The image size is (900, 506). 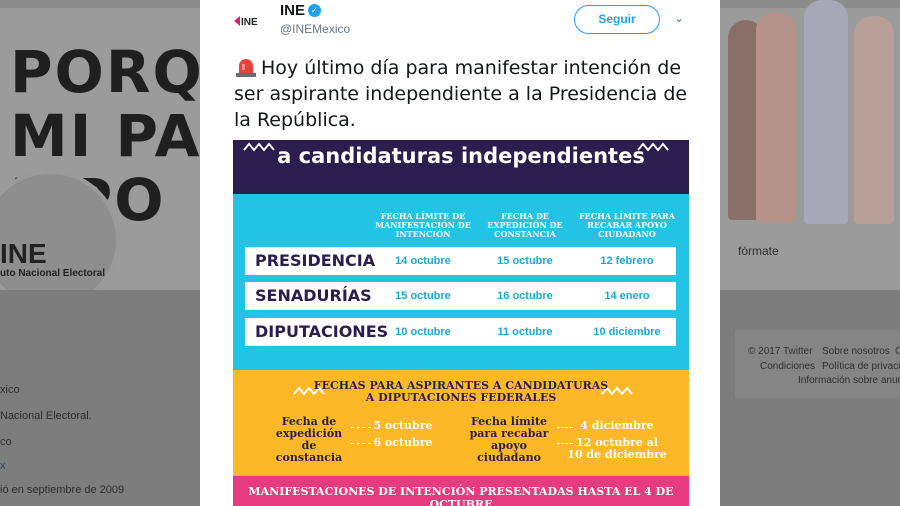 I want to click on federal-right-value-1: 4 diciembre, so click(x=617, y=425).